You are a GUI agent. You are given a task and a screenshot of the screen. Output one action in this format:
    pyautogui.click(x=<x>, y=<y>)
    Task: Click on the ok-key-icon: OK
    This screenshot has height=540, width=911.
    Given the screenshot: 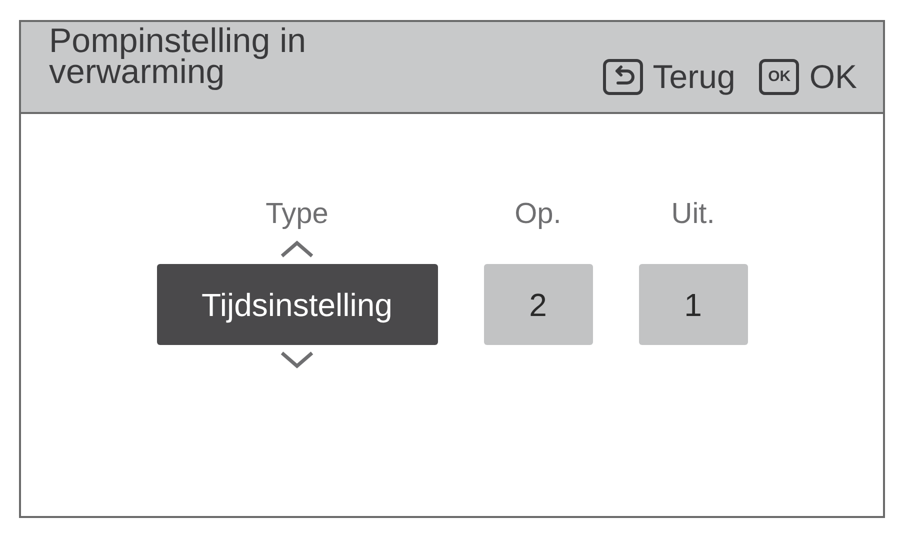 What is the action you would take?
    pyautogui.click(x=779, y=76)
    